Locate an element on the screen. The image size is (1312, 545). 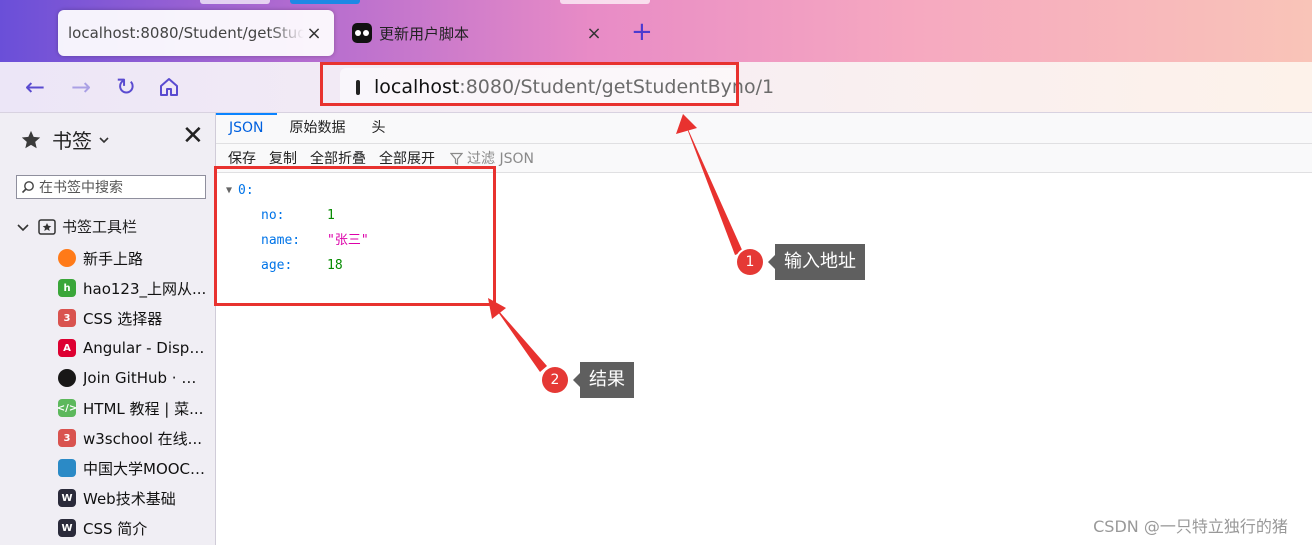
annotation-1: 1 输入地址 is located at coordinates (801, 262).